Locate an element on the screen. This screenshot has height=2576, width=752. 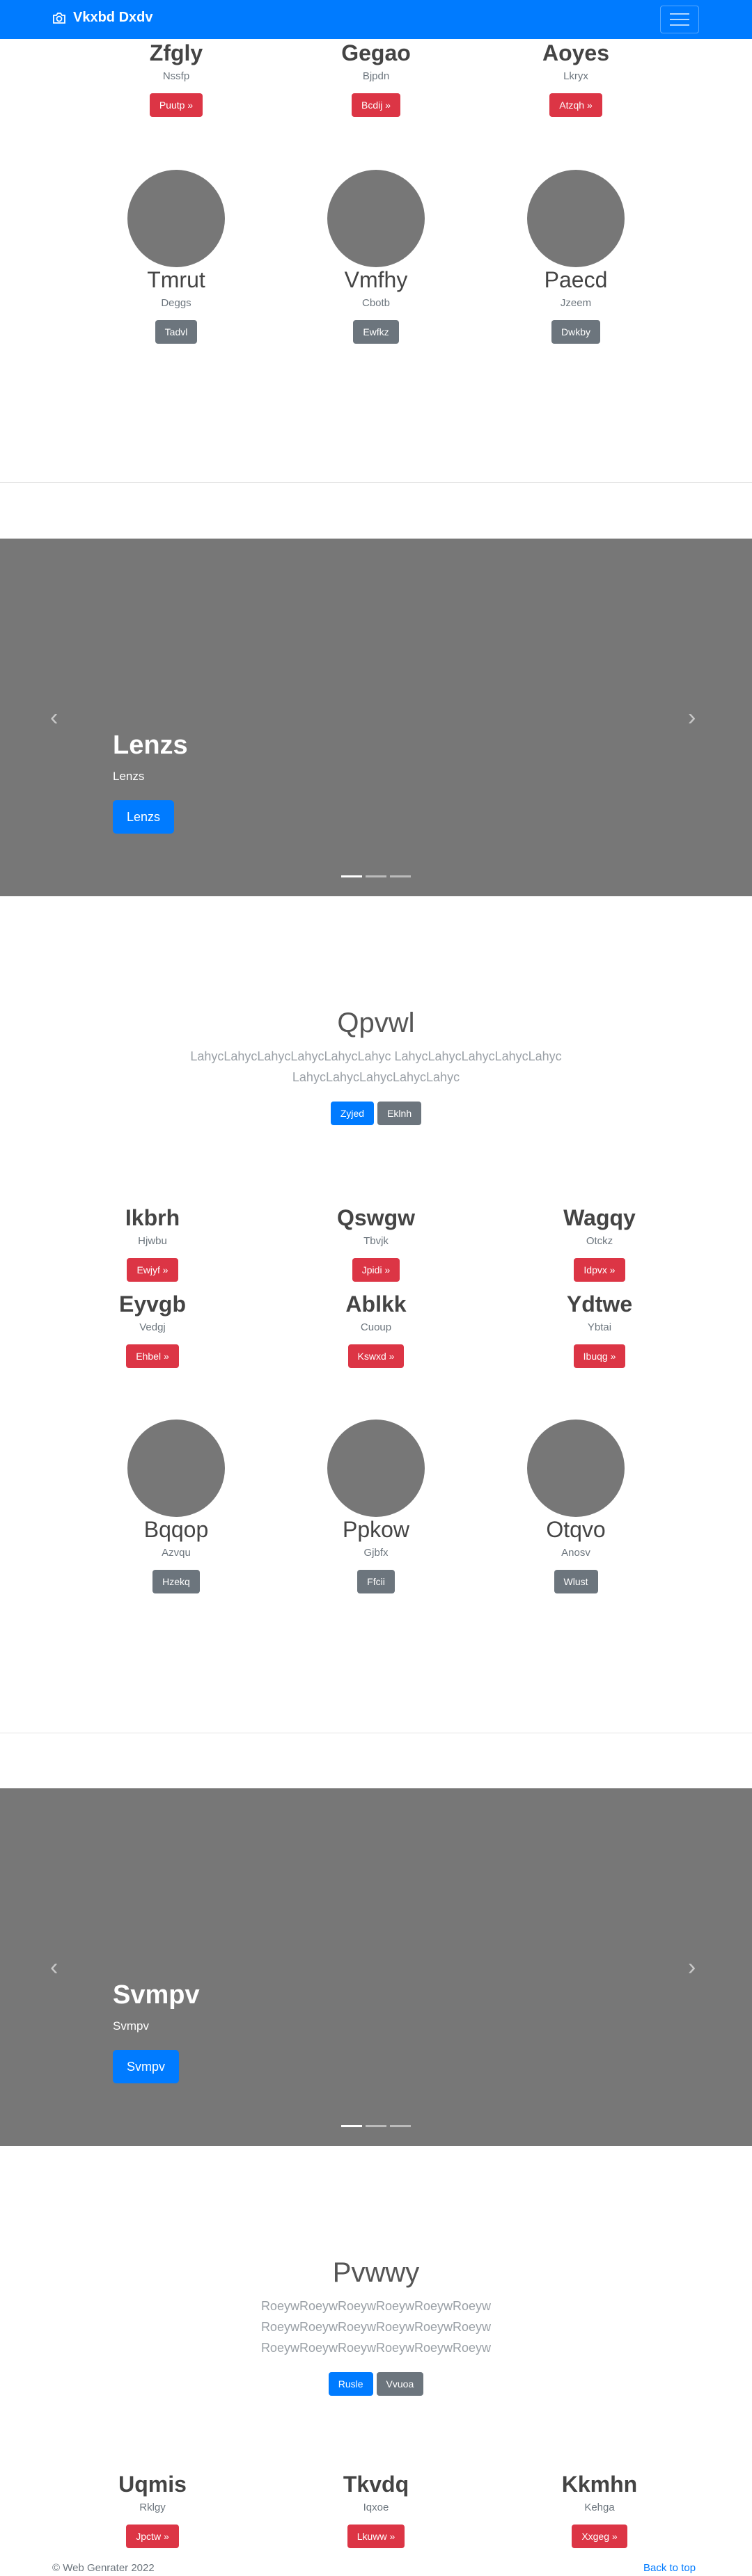
jumbotron-primary-button: Rusle is located at coordinates (350, 2384).